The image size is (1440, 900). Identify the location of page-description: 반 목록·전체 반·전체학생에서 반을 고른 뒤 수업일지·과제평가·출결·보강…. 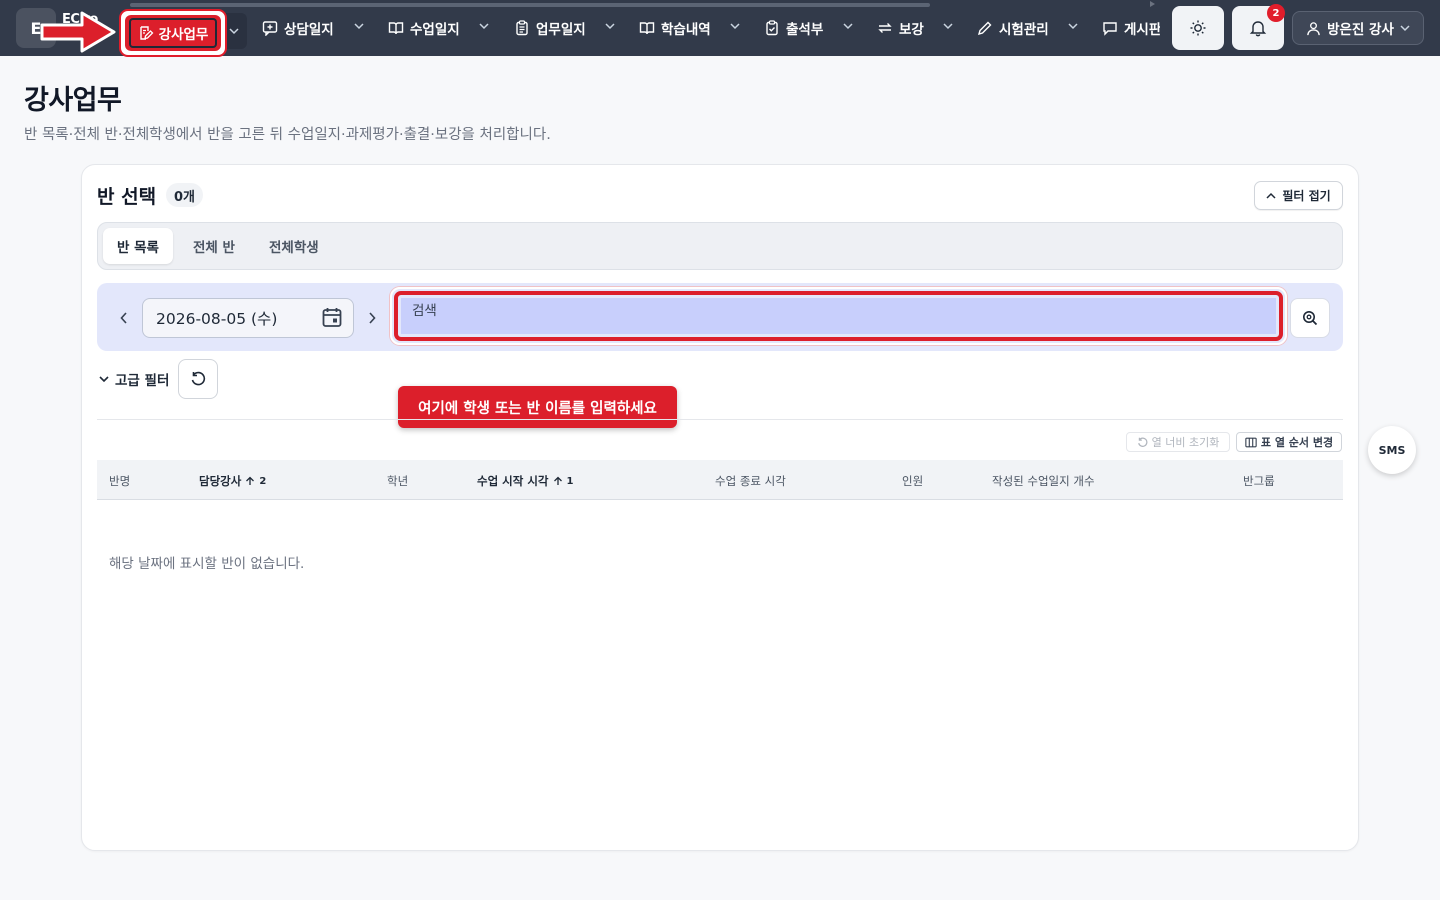
(287, 135).